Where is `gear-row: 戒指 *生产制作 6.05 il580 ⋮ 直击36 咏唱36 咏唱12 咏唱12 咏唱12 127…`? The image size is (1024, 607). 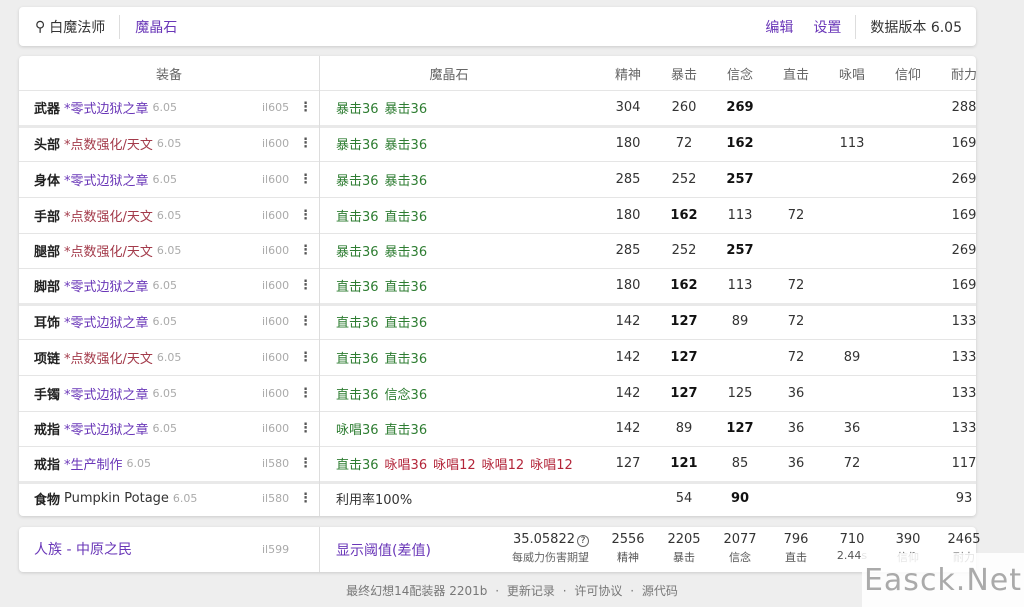
gear-row: 戒指 *生产制作 6.05 il580 ⋮ 直击36 咏唱36 咏唱12 咏唱12 咏唱12 127… is located at coordinates (497, 463).